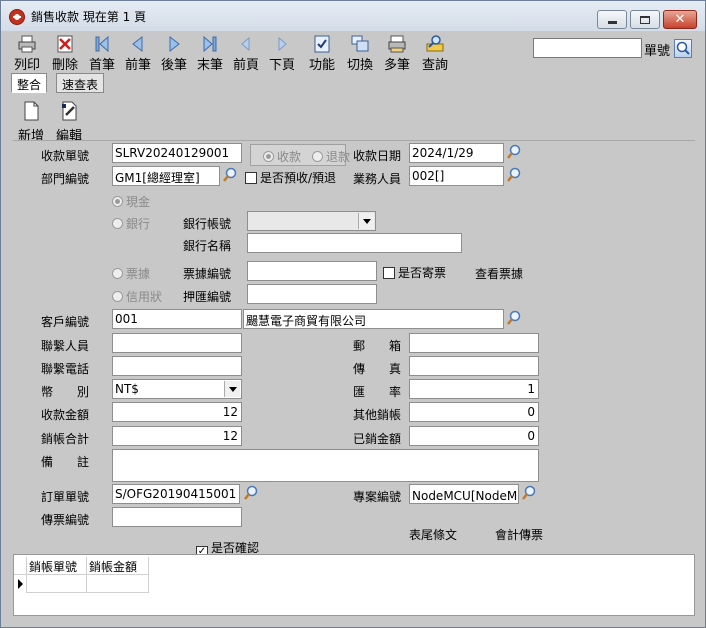 This screenshot has width=706, height=628. What do you see at coordinates (31, 122) in the screenshot?
I see `add-button: 新增` at bounding box center [31, 122].